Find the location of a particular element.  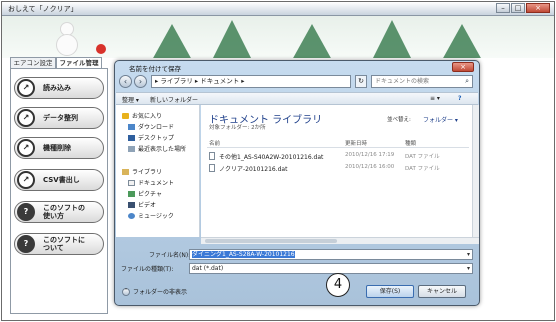

save-button: 保存(S) is located at coordinates (390, 291).